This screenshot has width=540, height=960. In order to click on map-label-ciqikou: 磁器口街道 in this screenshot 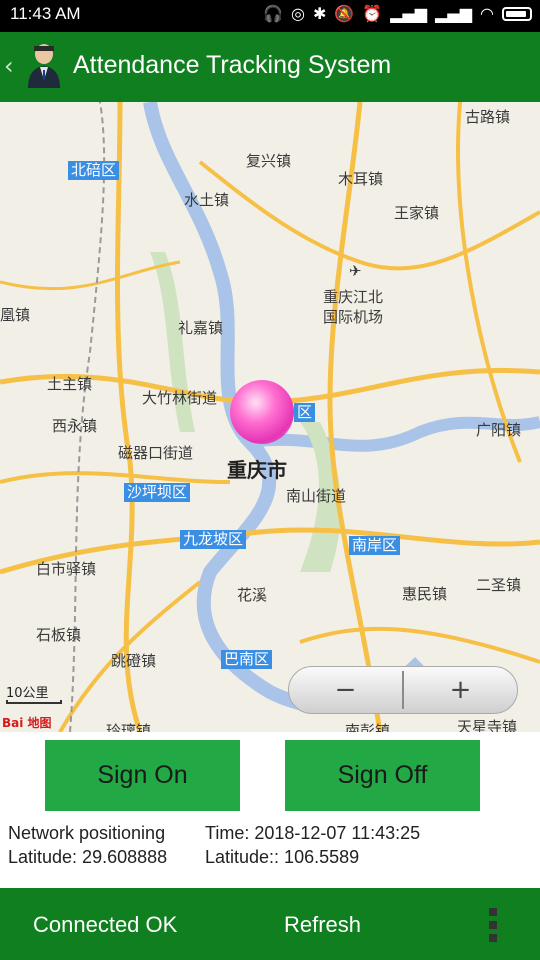, I will do `click(156, 453)`.